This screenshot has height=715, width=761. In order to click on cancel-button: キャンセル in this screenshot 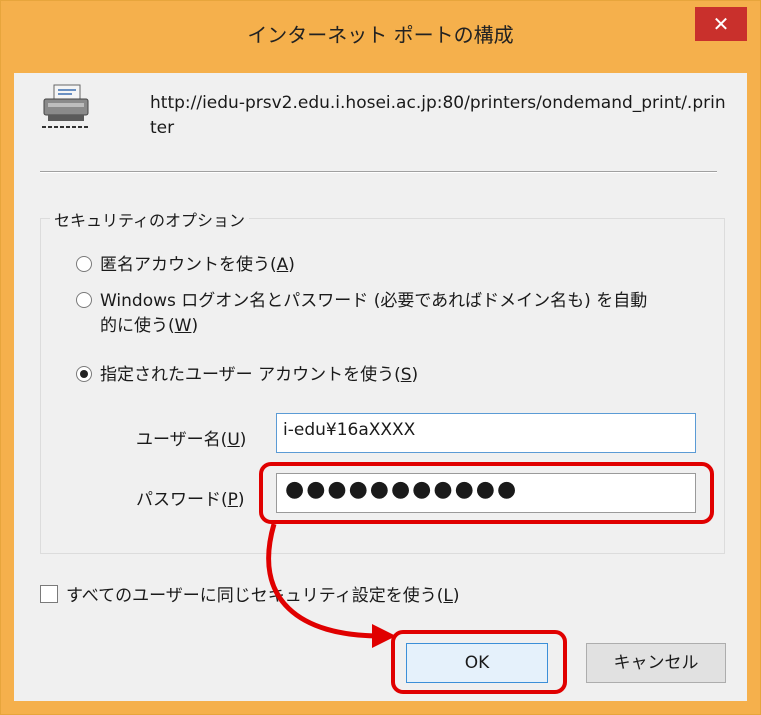, I will do `click(656, 663)`.